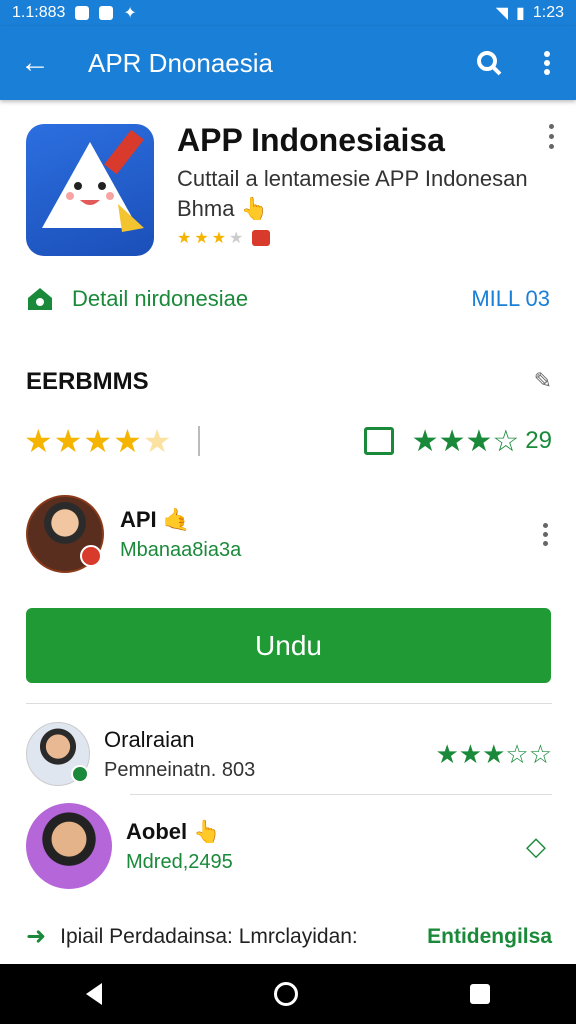  I want to click on developer-row: API 🤙 Mbanaa8ia3a, so click(289, 534).